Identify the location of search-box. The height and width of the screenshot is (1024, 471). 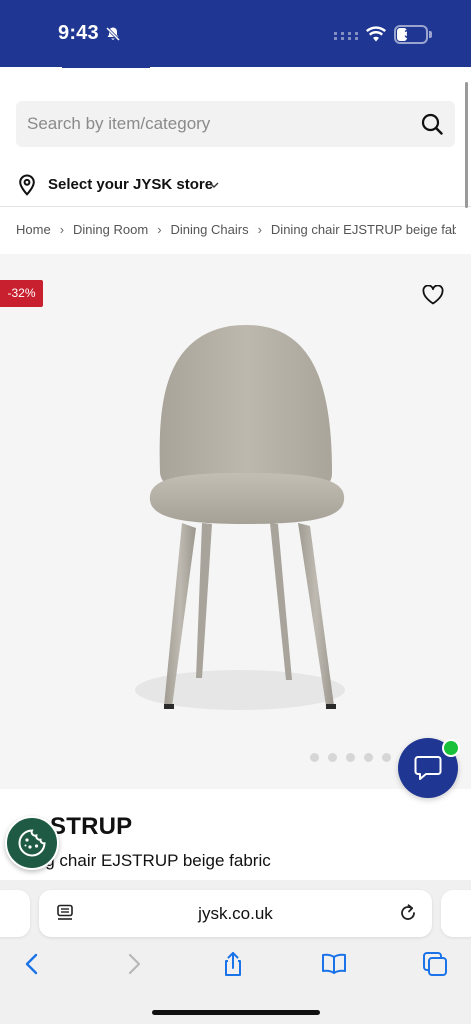
(235, 124).